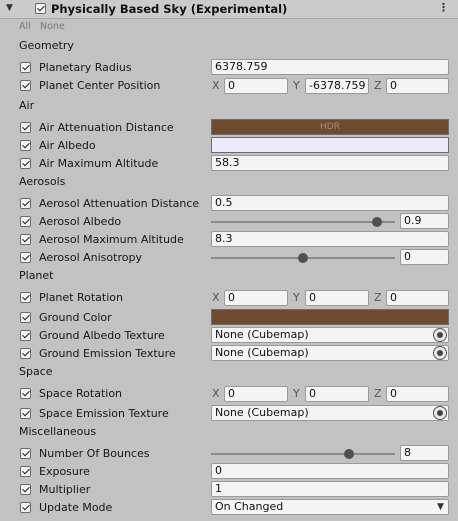 This screenshot has height=521, width=458. What do you see at coordinates (330, 335) in the screenshot?
I see `ground-albedo-texture-field: None (Cubemap)` at bounding box center [330, 335].